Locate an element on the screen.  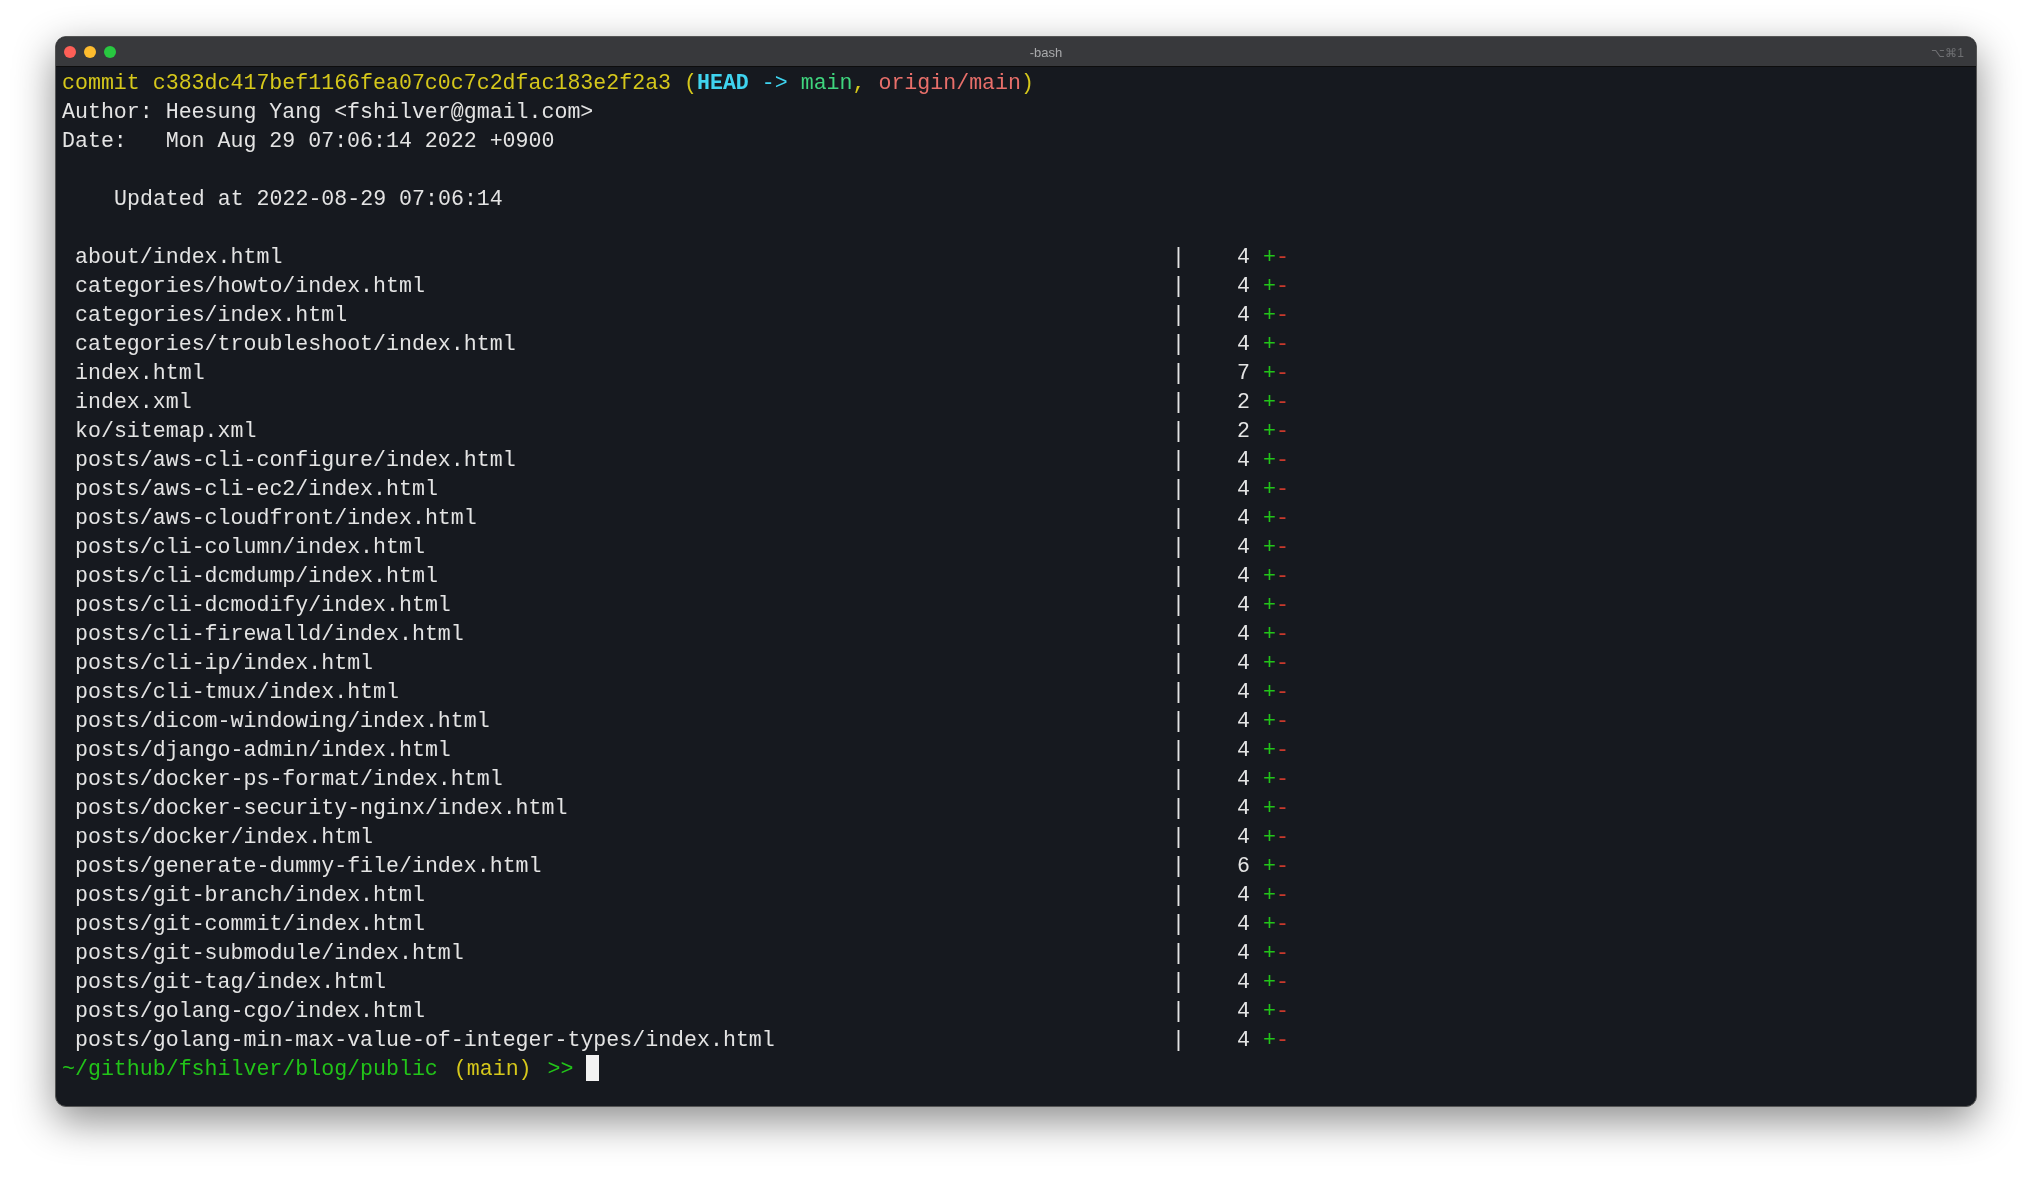
file-path: posts/docker-security-nginx/index.html is located at coordinates (321, 808).